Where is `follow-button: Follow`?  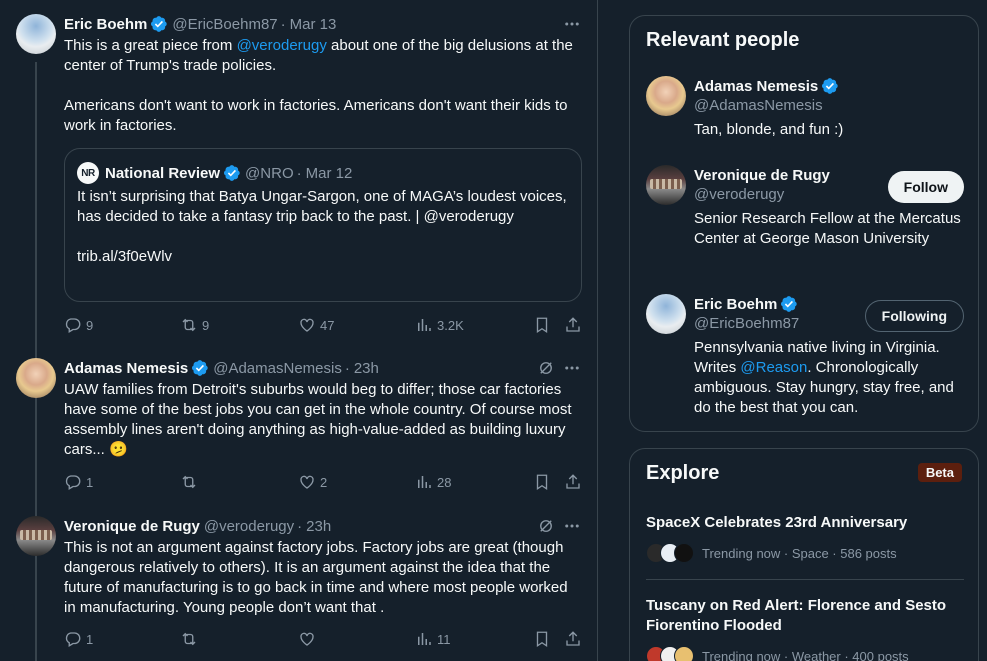
follow-button: Follow is located at coordinates (925, 187).